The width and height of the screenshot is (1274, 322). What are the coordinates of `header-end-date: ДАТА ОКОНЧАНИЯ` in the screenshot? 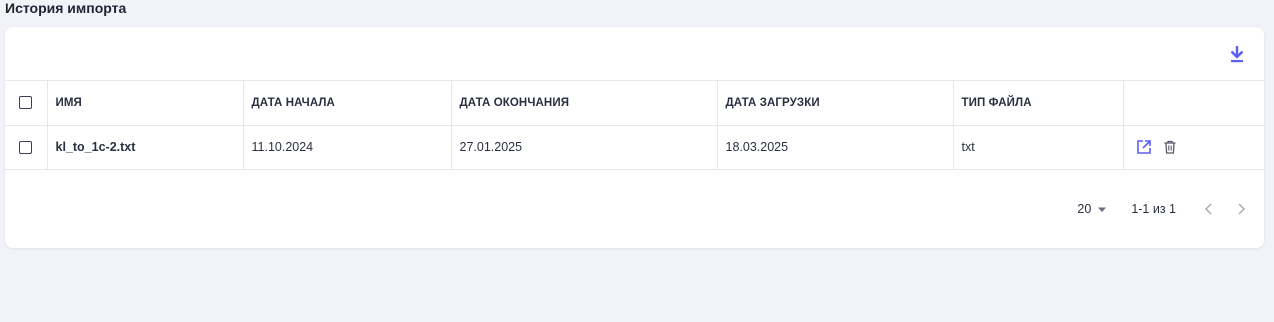 It's located at (584, 103).